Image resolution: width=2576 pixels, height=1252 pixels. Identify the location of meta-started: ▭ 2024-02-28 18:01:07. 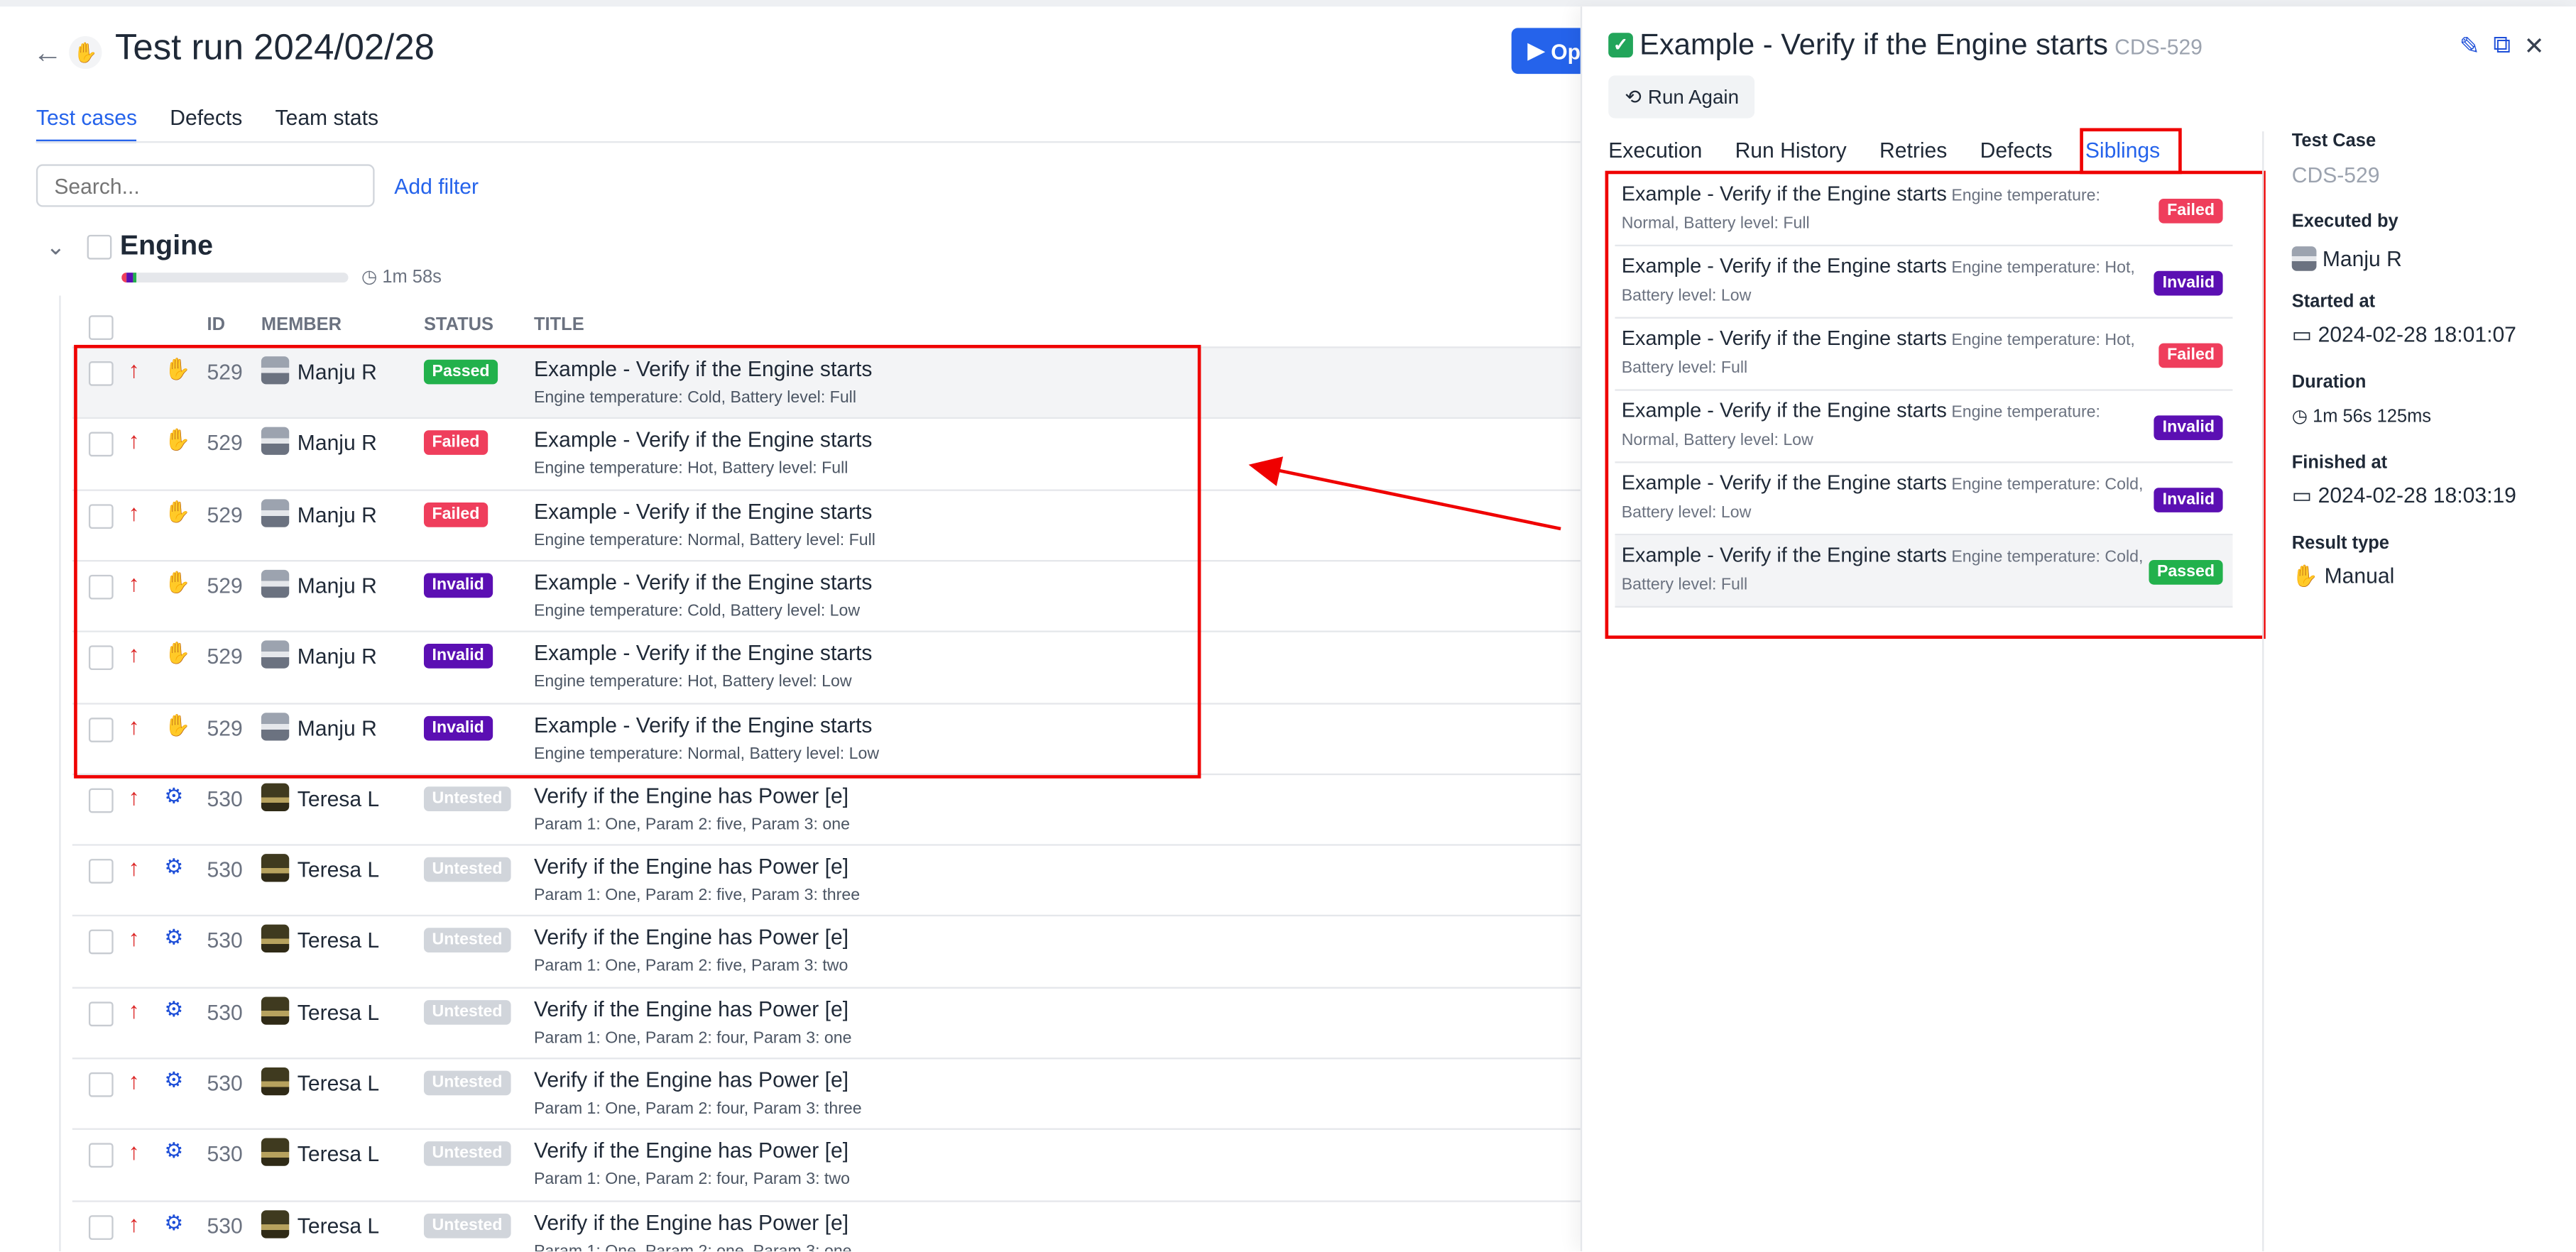
(2404, 335).